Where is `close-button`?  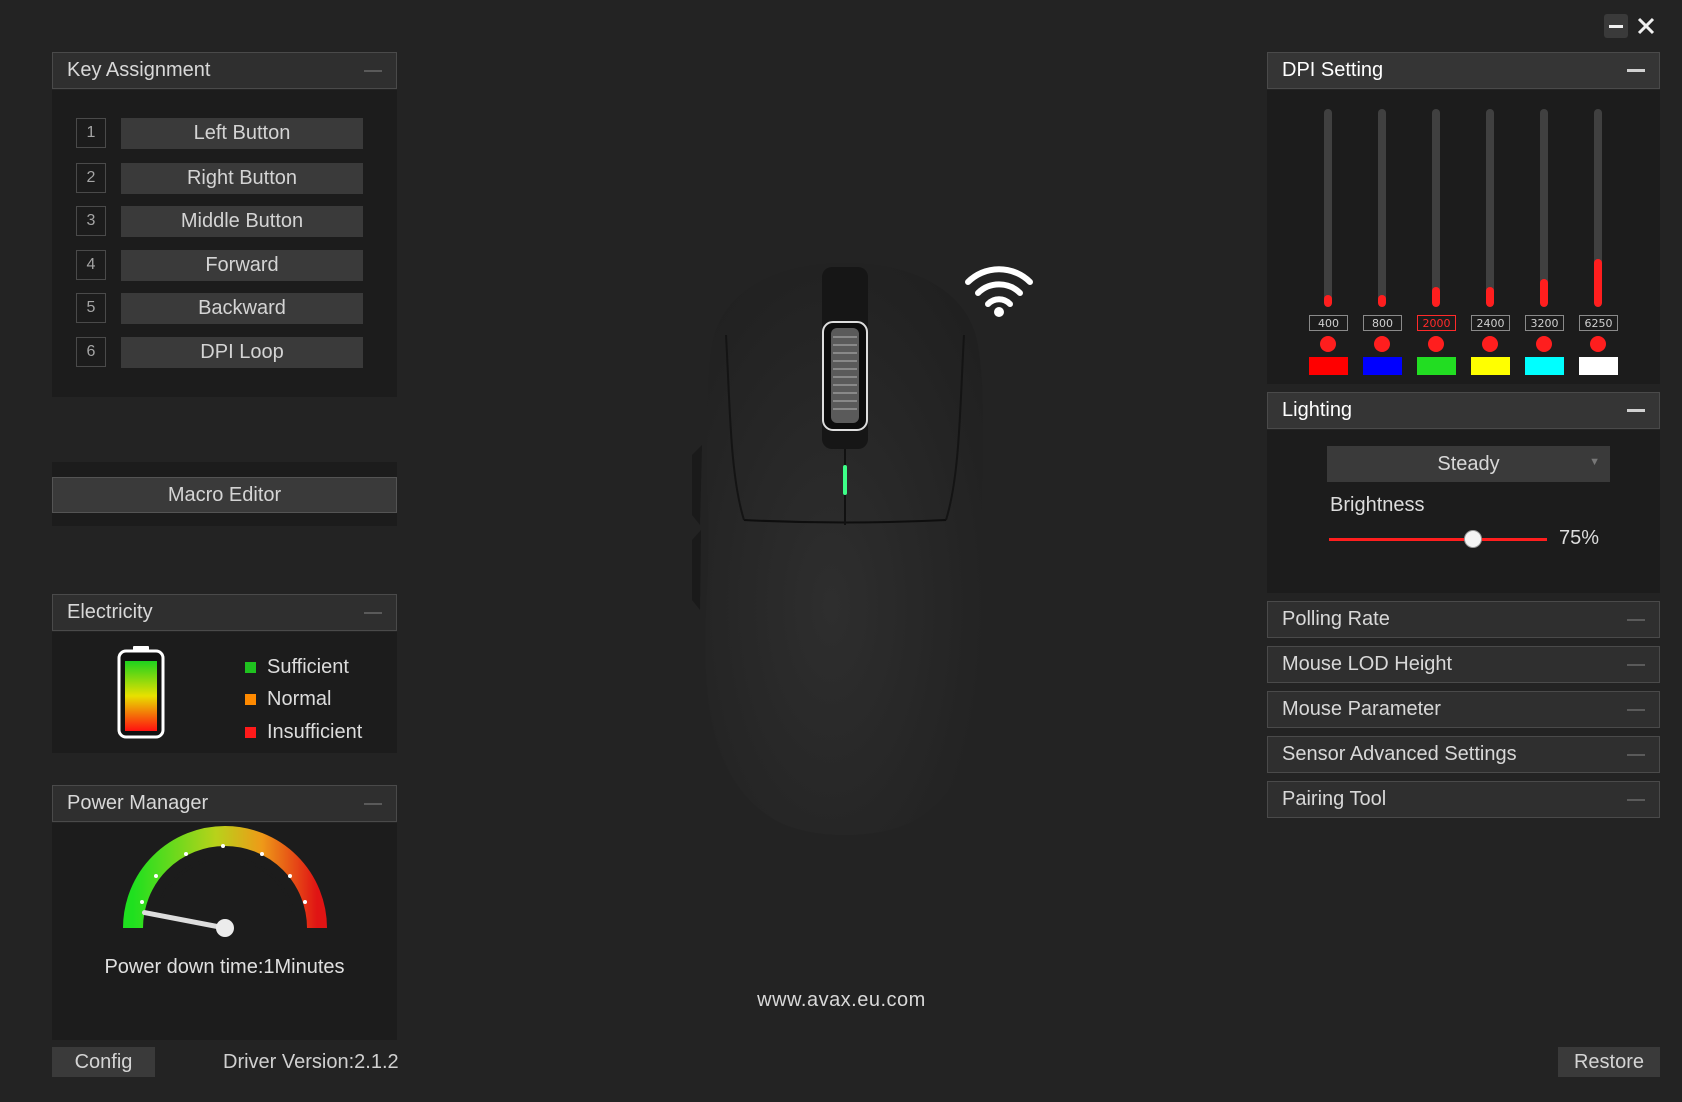 close-button is located at coordinates (1646, 26).